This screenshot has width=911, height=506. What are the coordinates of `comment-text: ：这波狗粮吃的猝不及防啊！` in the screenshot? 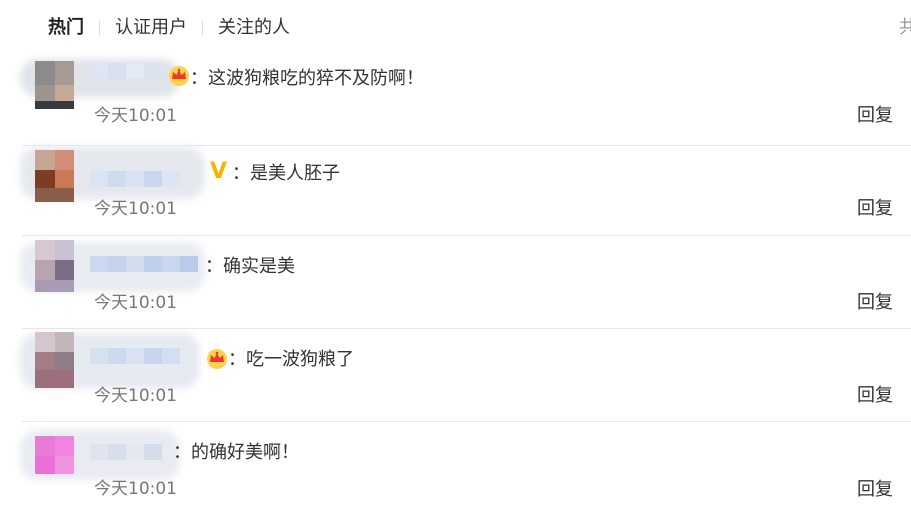 It's located at (307, 78).